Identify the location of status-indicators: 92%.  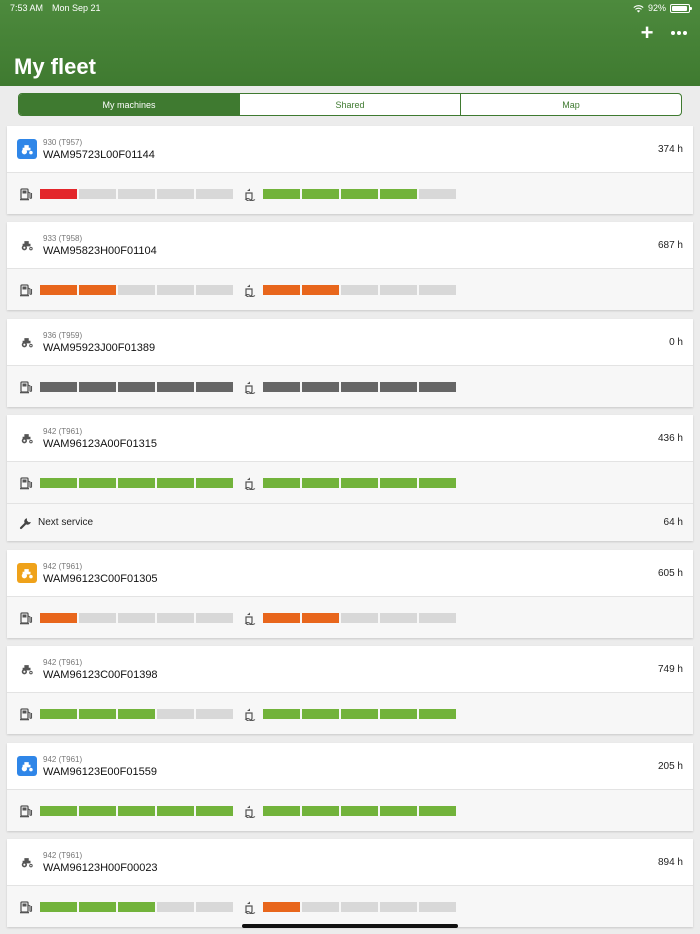
(662, 8).